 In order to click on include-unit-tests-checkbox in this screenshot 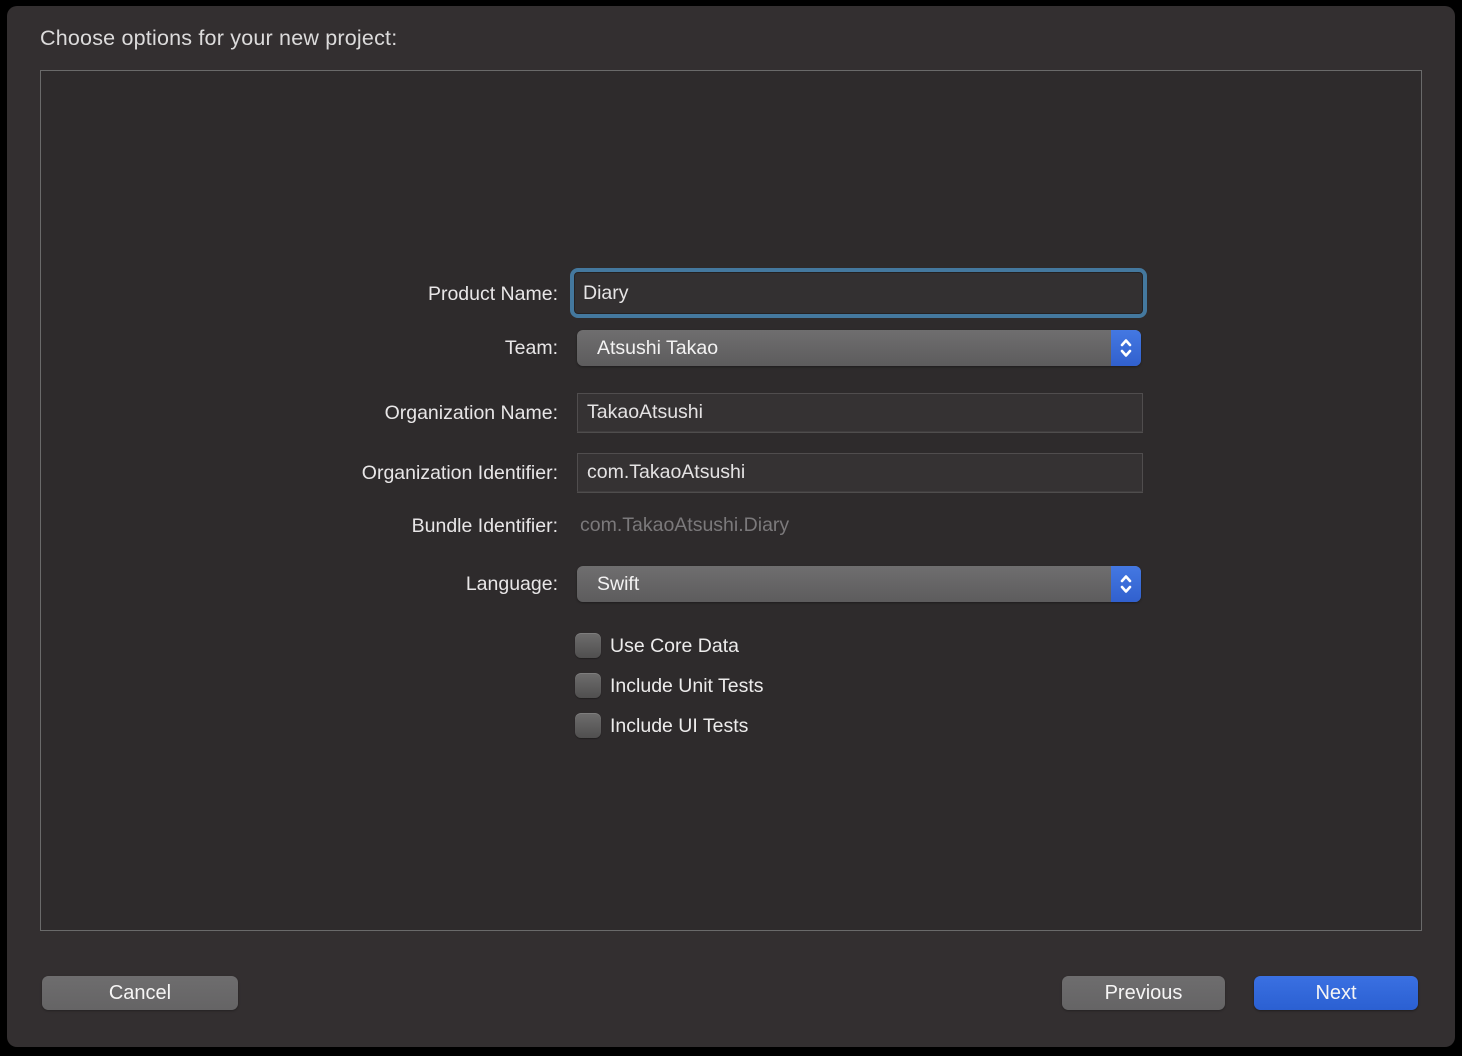, I will do `click(588, 685)`.